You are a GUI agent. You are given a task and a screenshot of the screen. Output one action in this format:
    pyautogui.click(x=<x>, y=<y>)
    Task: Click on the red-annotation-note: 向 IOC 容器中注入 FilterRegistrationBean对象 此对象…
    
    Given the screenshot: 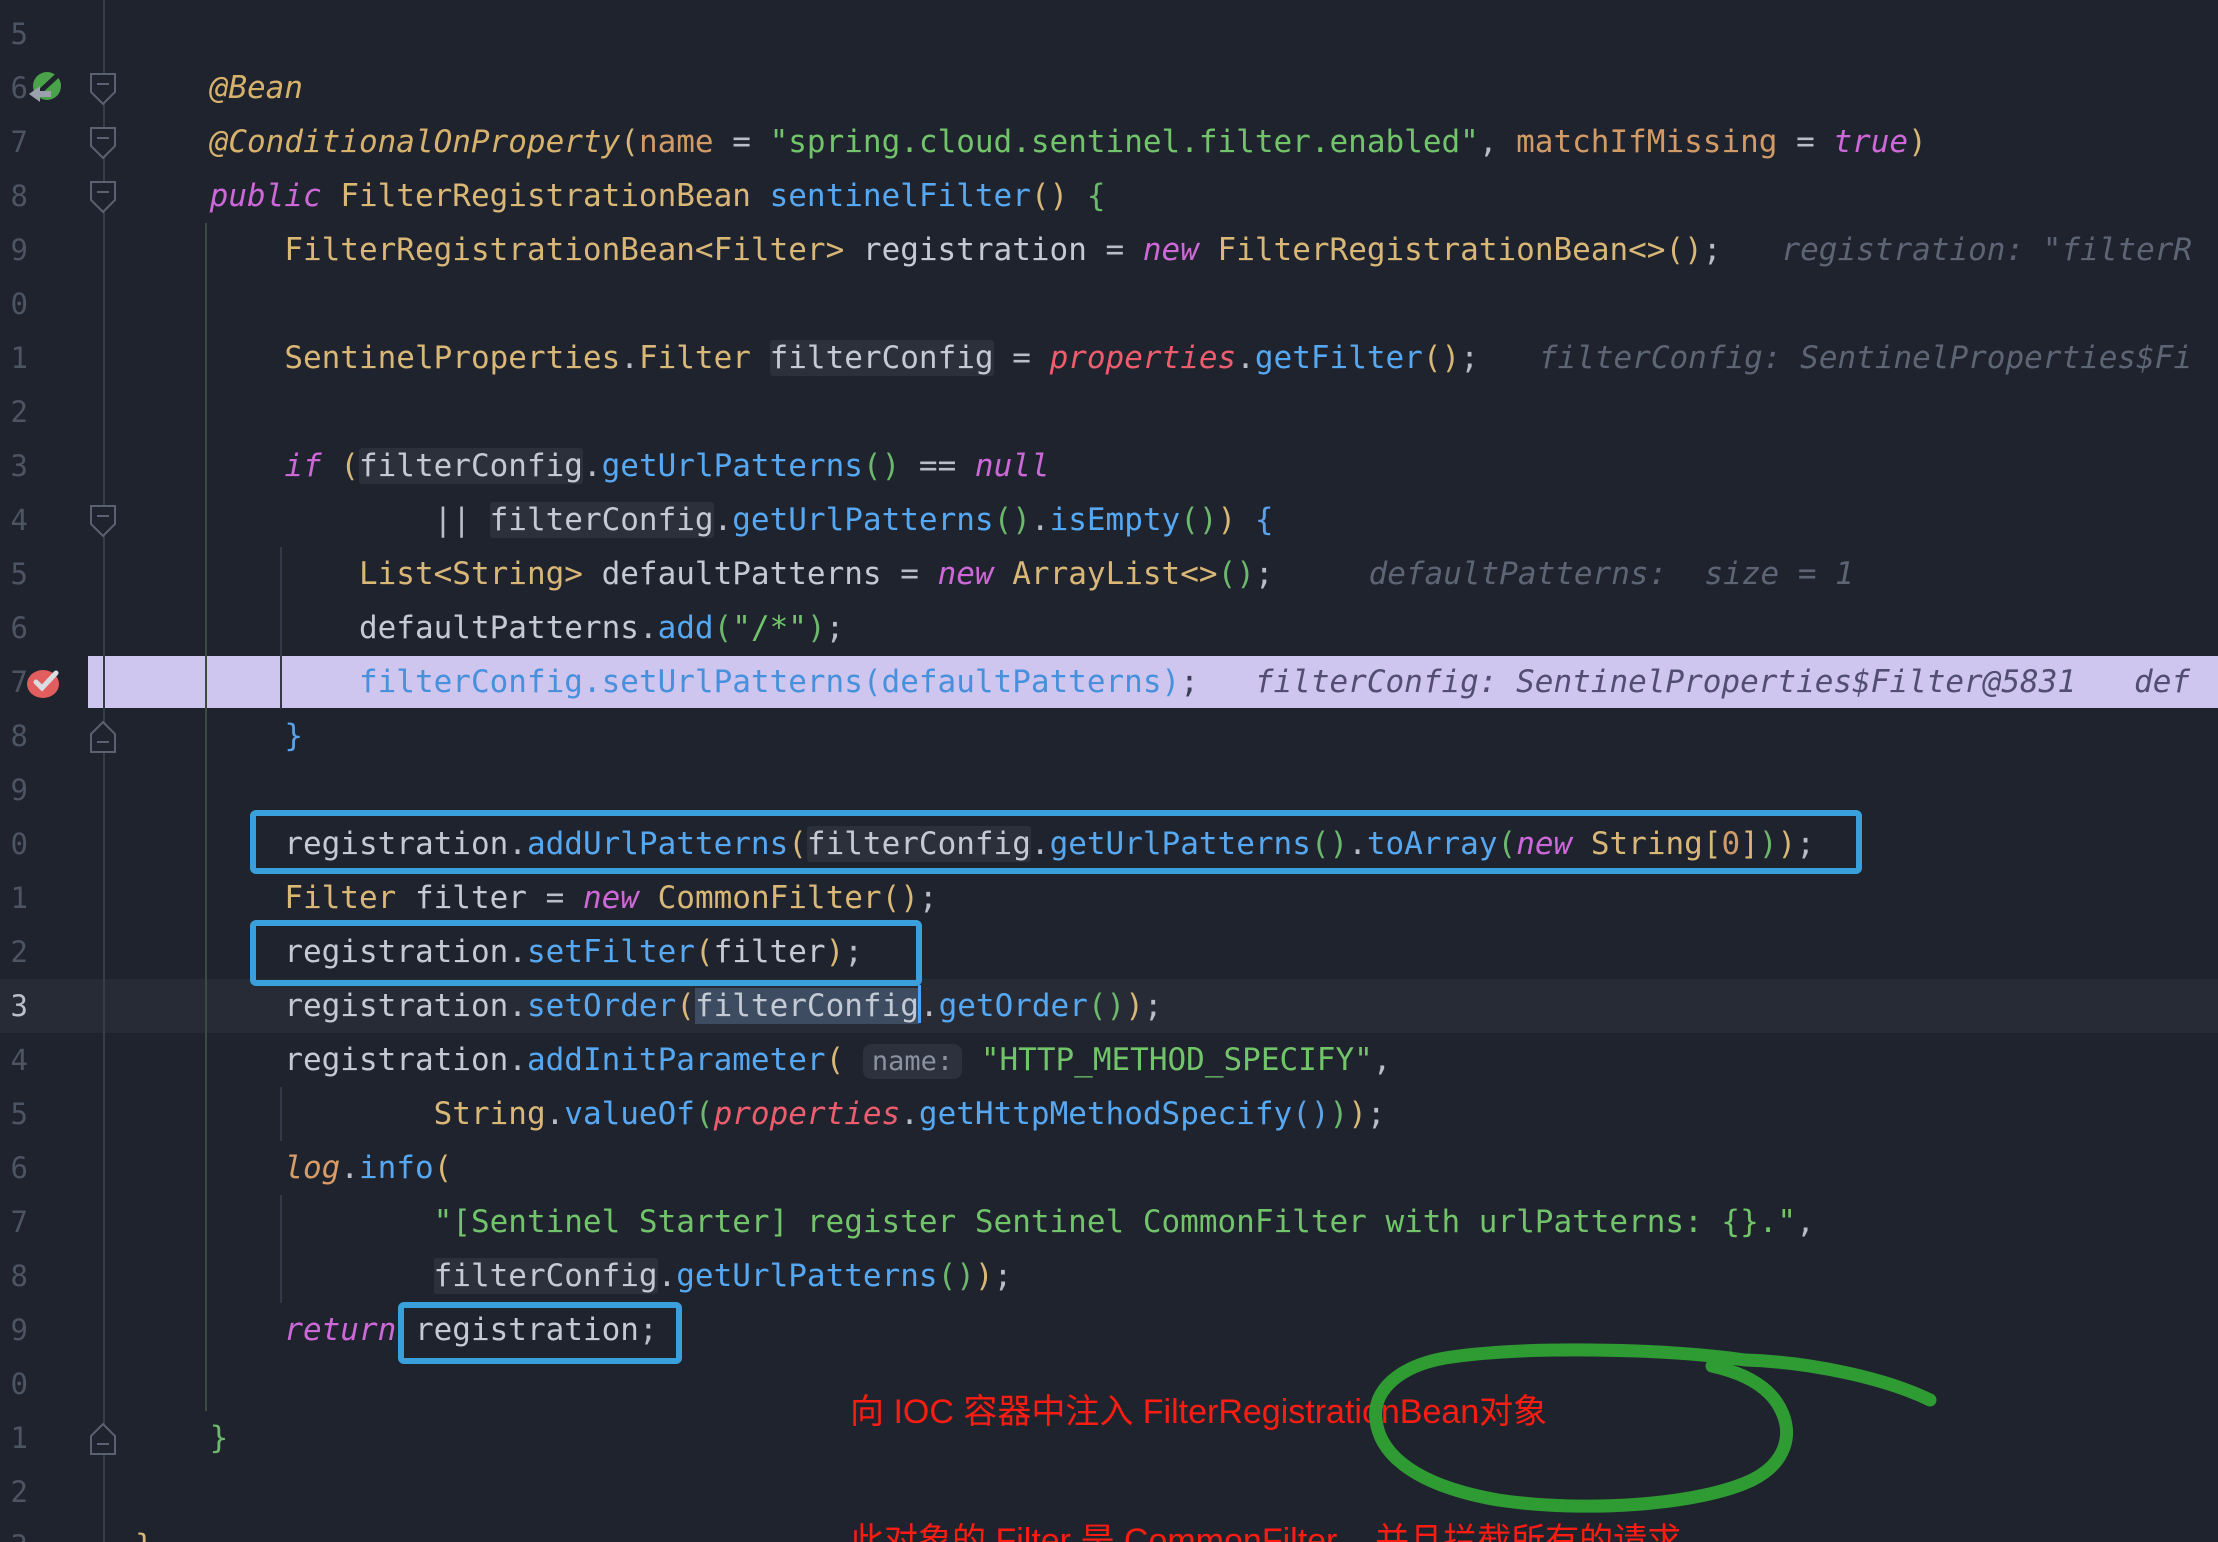 What is the action you would take?
    pyautogui.click(x=1265, y=1423)
    